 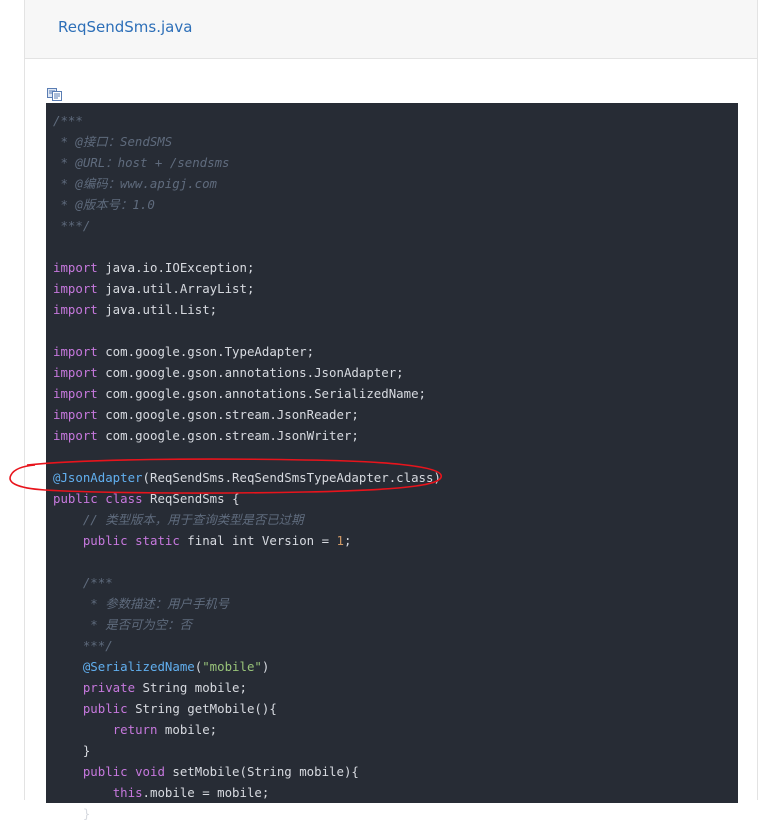 What do you see at coordinates (187, 729) in the screenshot?
I see `code-token-plain: mobile;` at bounding box center [187, 729].